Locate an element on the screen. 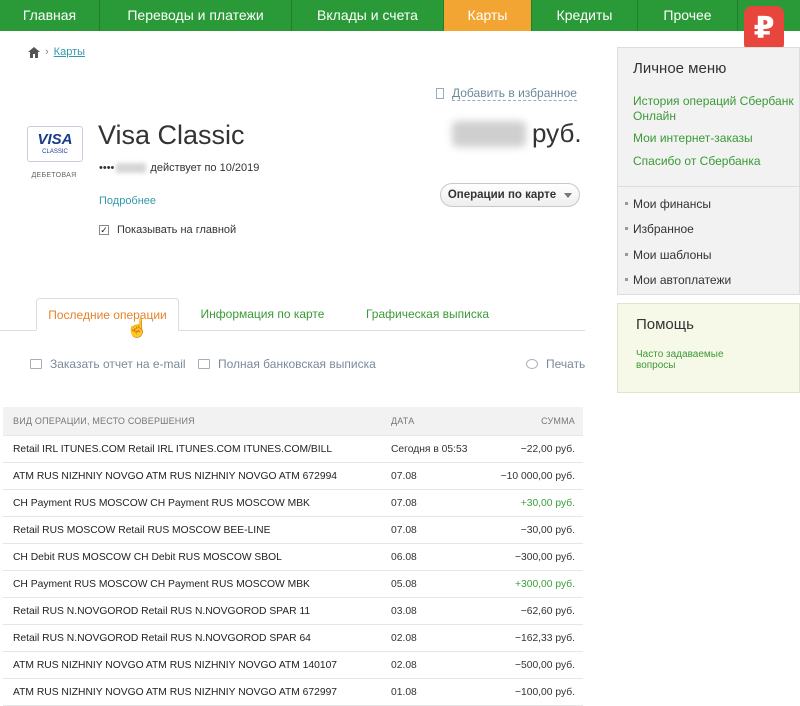  operation-sum: −22,00 руб. is located at coordinates (547, 449).